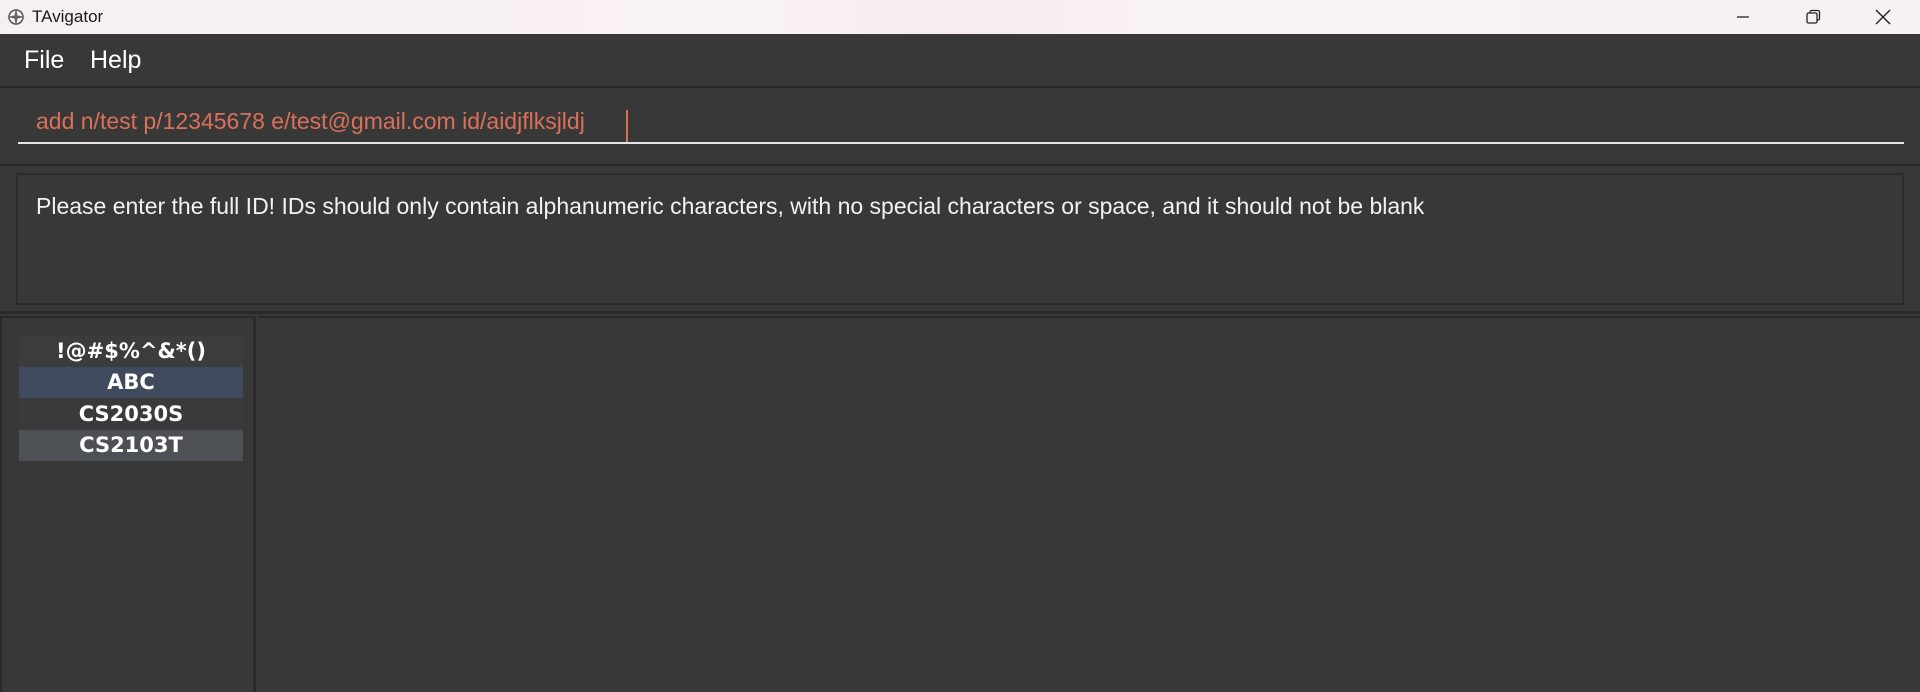 This screenshot has height=692, width=1920. I want to click on close-button, so click(1883, 17).